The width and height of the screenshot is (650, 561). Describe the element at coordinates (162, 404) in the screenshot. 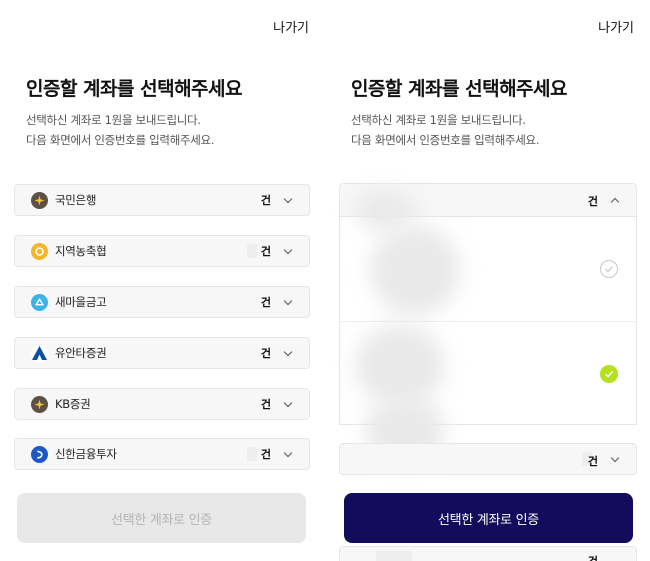

I see `institution-row-kb-securities: KB증권 건` at that location.